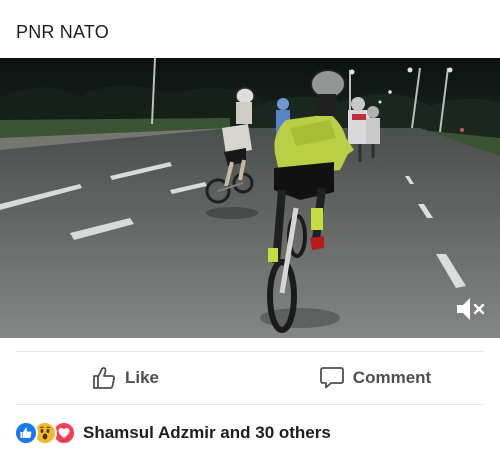 This screenshot has height=460, width=500. What do you see at coordinates (62, 32) in the screenshot?
I see `post-title: PNR NATO` at bounding box center [62, 32].